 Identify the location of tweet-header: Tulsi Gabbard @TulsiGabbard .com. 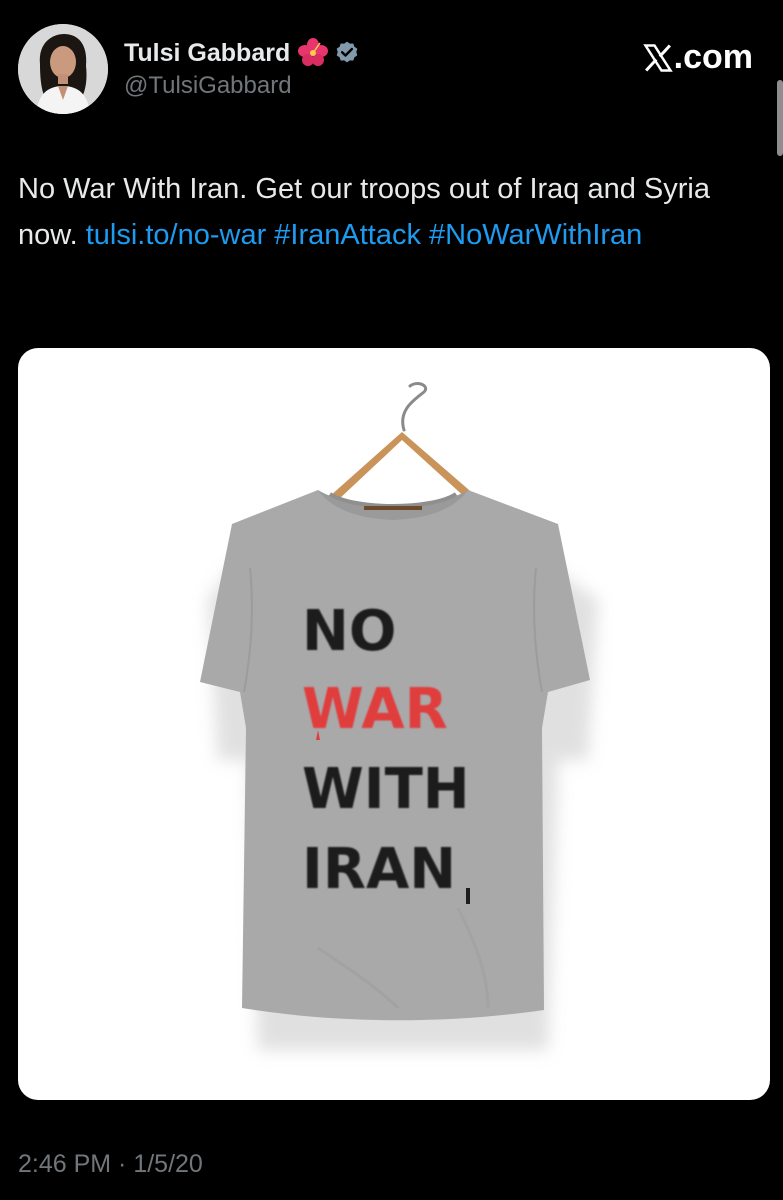
(390, 70).